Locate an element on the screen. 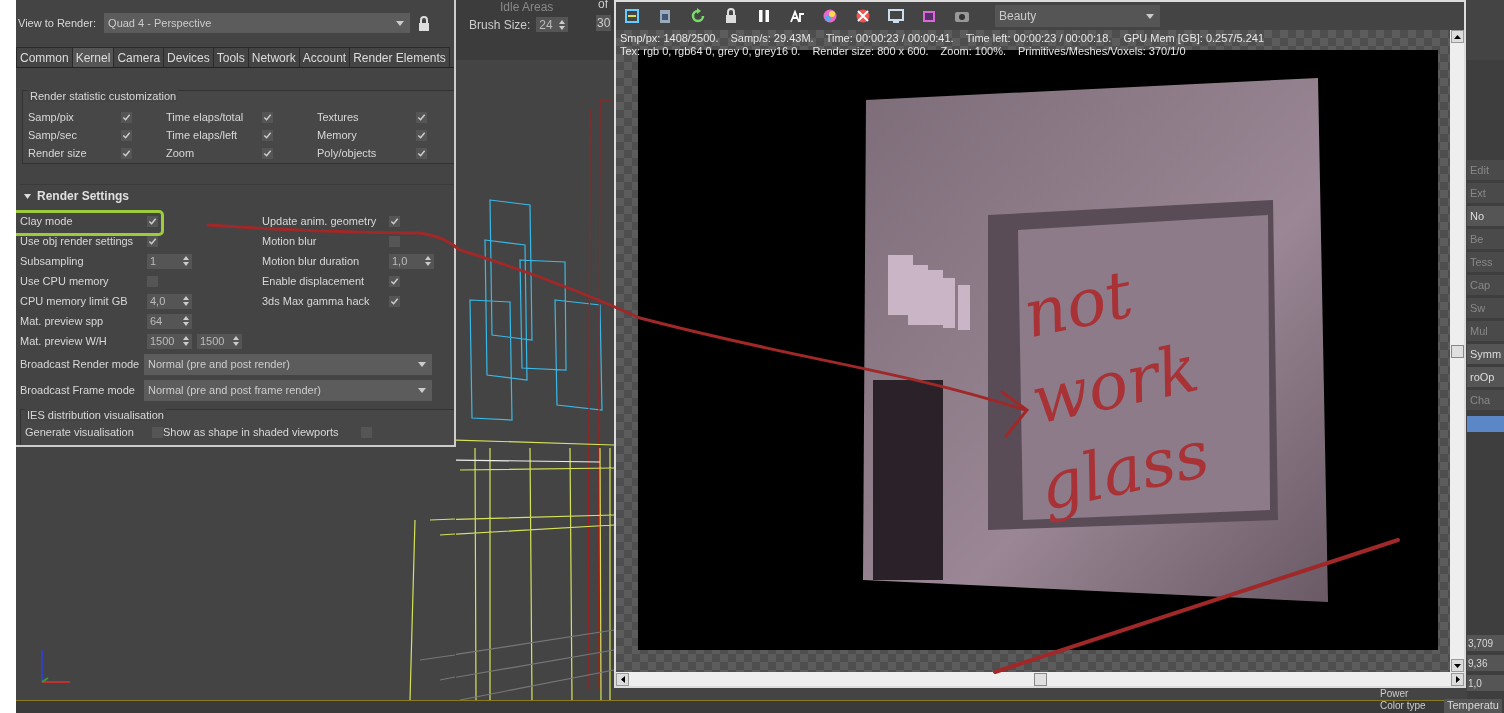 The width and height of the screenshot is (1504, 713). temperature-dropdown: Temperatu is located at coordinates (1473, 706).